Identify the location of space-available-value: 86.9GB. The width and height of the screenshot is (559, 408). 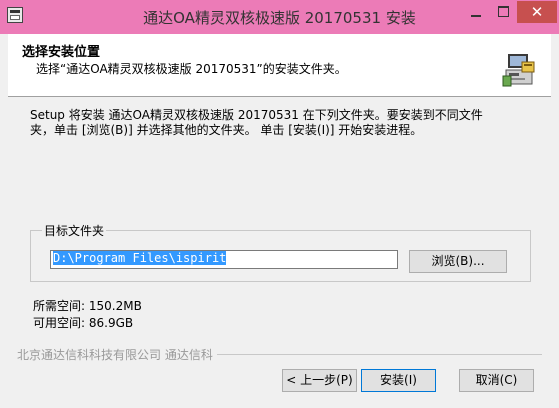
(111, 323).